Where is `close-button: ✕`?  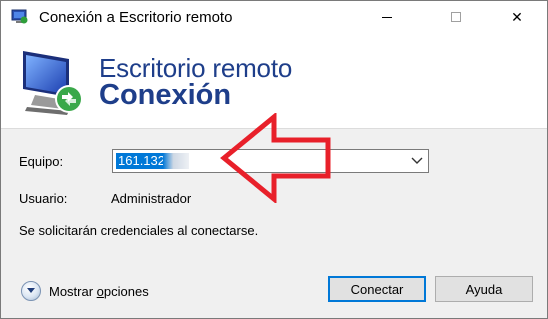 close-button: ✕ is located at coordinates (517, 17).